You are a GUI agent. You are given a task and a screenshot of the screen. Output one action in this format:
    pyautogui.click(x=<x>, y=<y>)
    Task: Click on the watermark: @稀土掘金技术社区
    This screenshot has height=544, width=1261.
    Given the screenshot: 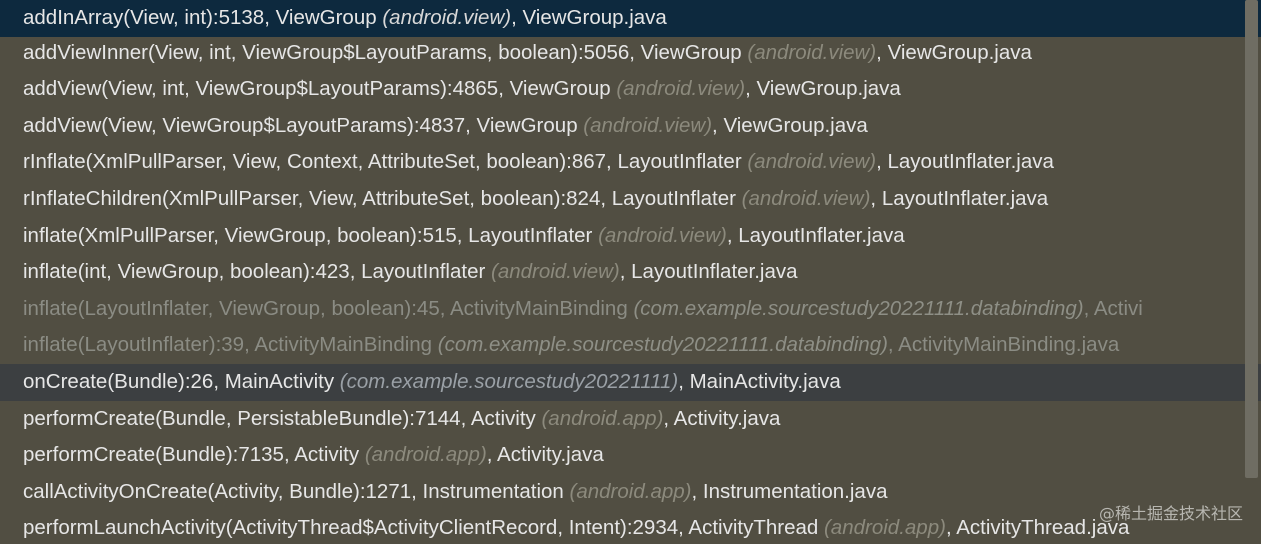 What is the action you would take?
    pyautogui.click(x=1170, y=513)
    